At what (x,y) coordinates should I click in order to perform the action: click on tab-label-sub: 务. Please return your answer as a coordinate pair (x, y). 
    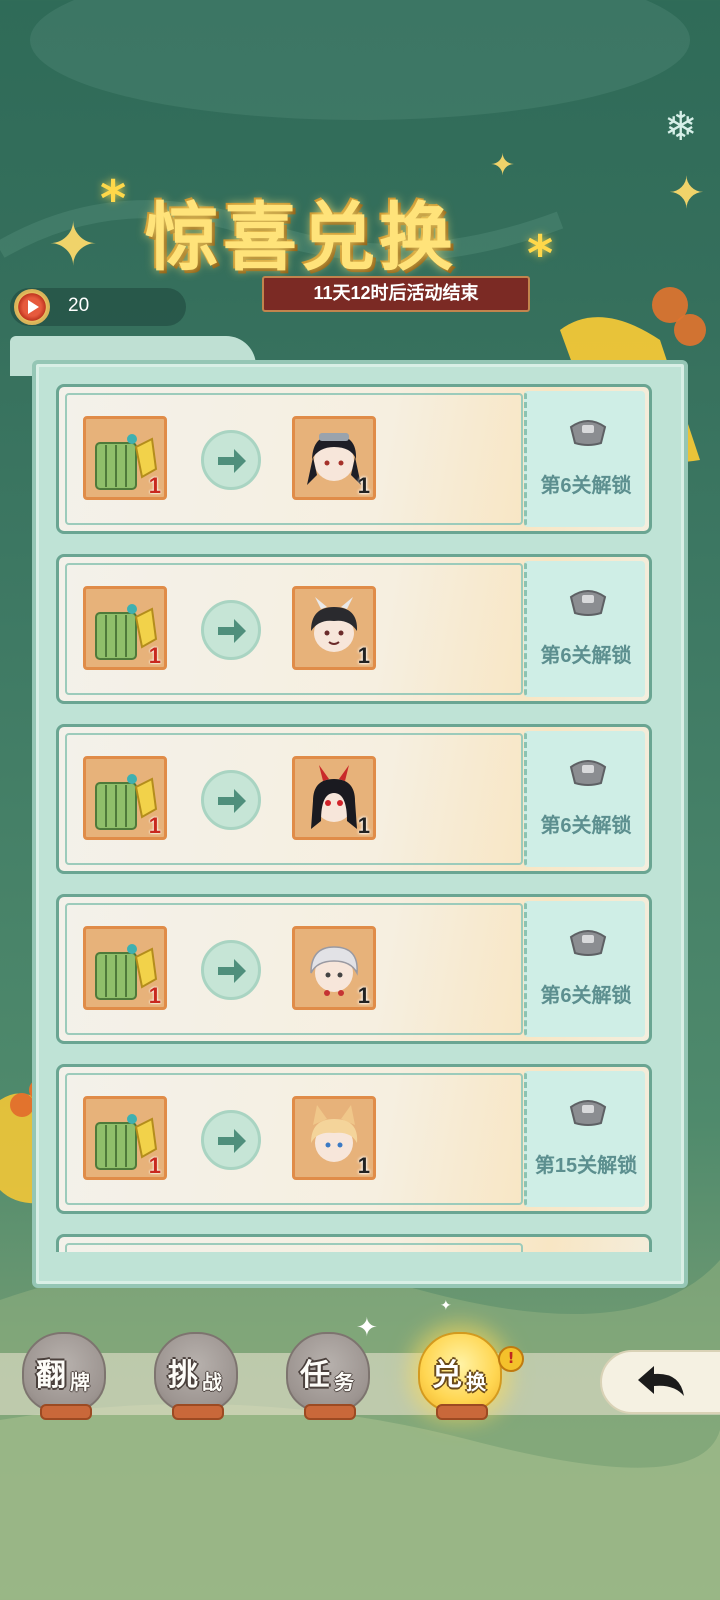
    Looking at the image, I should click on (344, 1382).